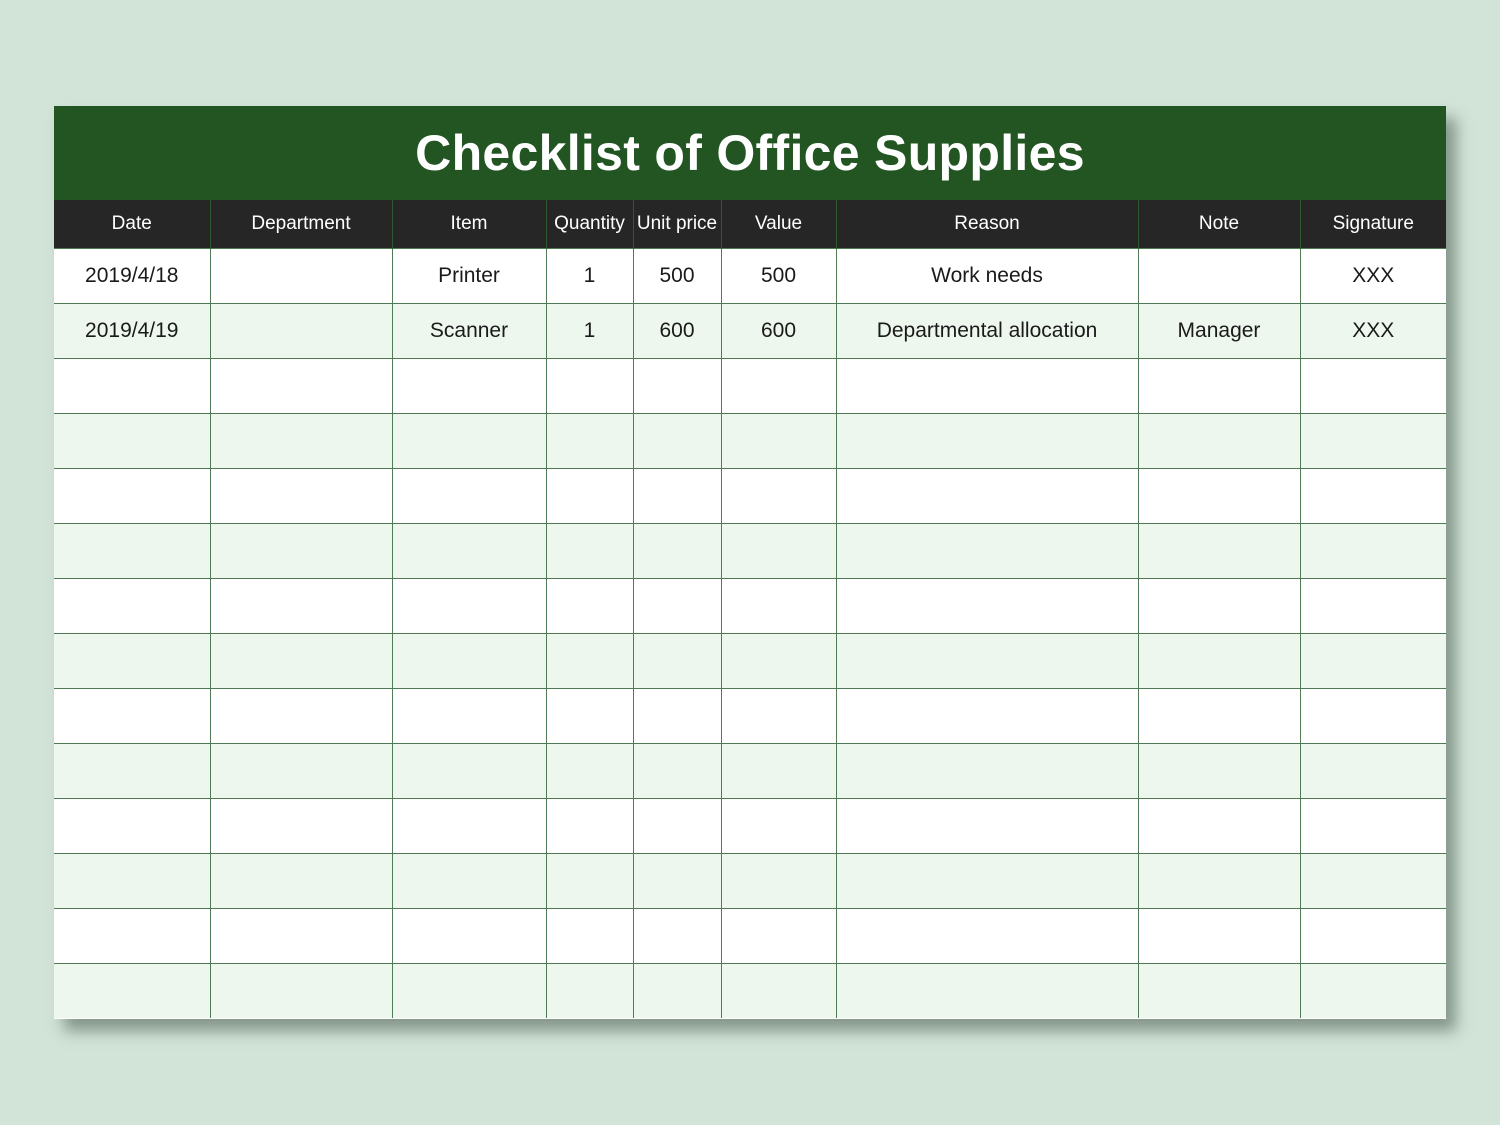 This screenshot has width=1500, height=1125. Describe the element at coordinates (301, 224) in the screenshot. I see `column-header-department: Department` at that location.